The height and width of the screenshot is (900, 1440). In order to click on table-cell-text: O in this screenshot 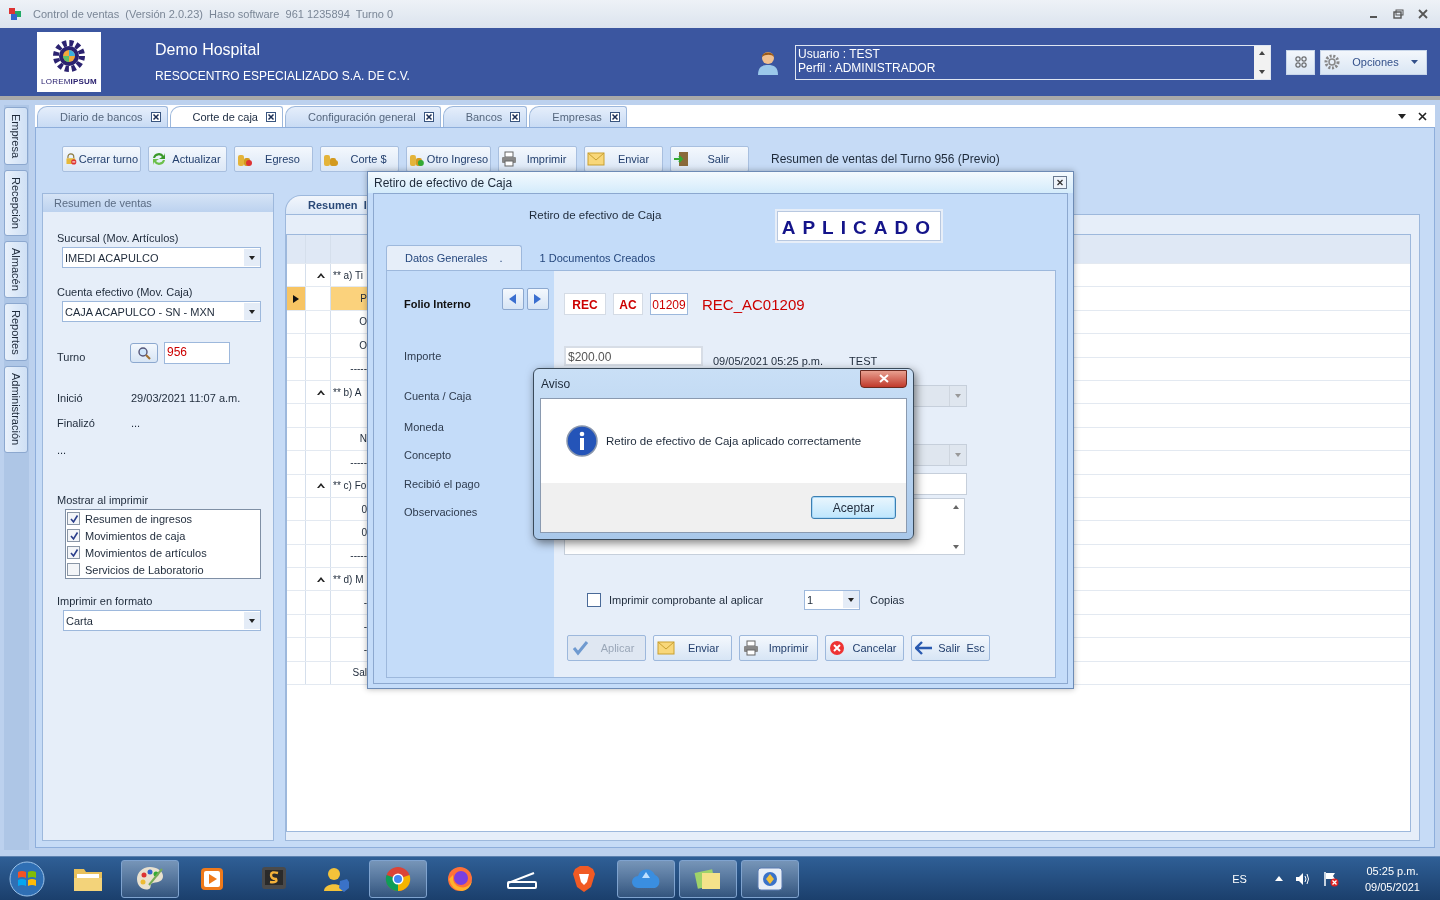, I will do `click(362, 345)`.